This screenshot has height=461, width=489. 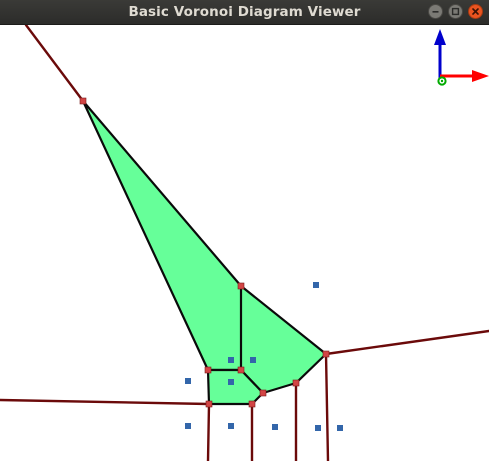 I want to click on window-title: Basic Voronoi Diagram Viewer, so click(x=244, y=12).